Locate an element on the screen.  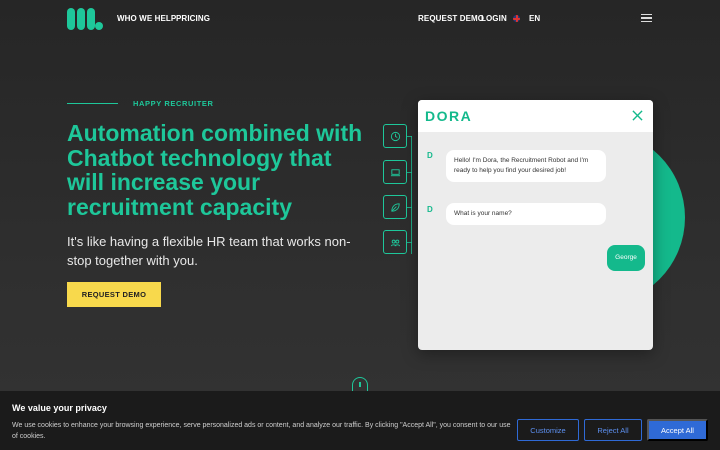
customize-button: Customize is located at coordinates (548, 430).